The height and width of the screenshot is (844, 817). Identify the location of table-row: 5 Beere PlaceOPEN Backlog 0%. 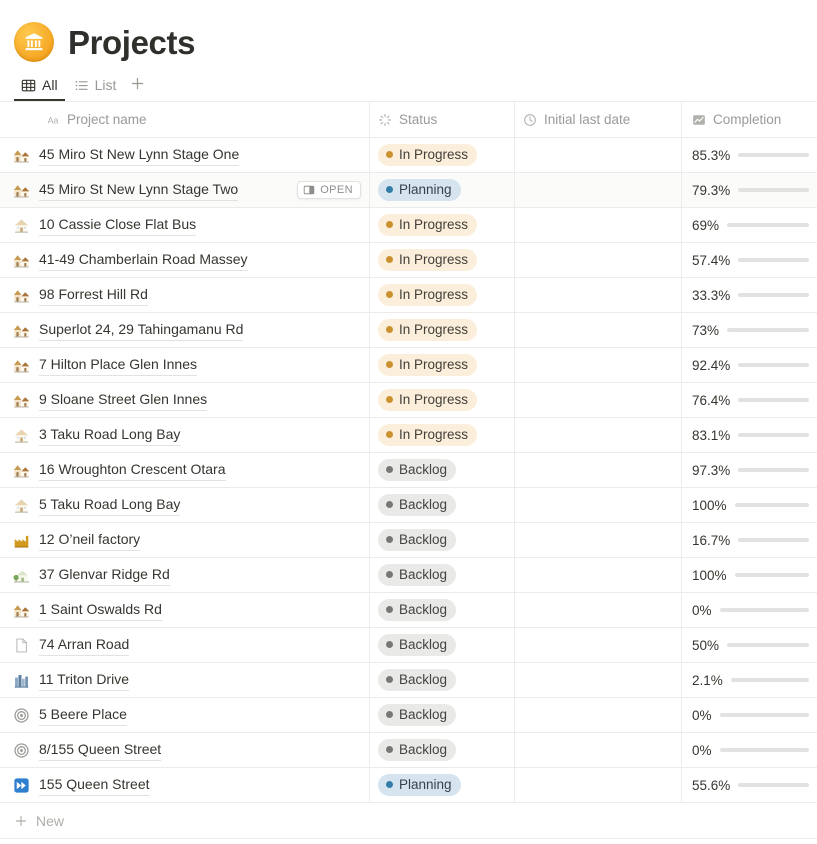
(408, 715).